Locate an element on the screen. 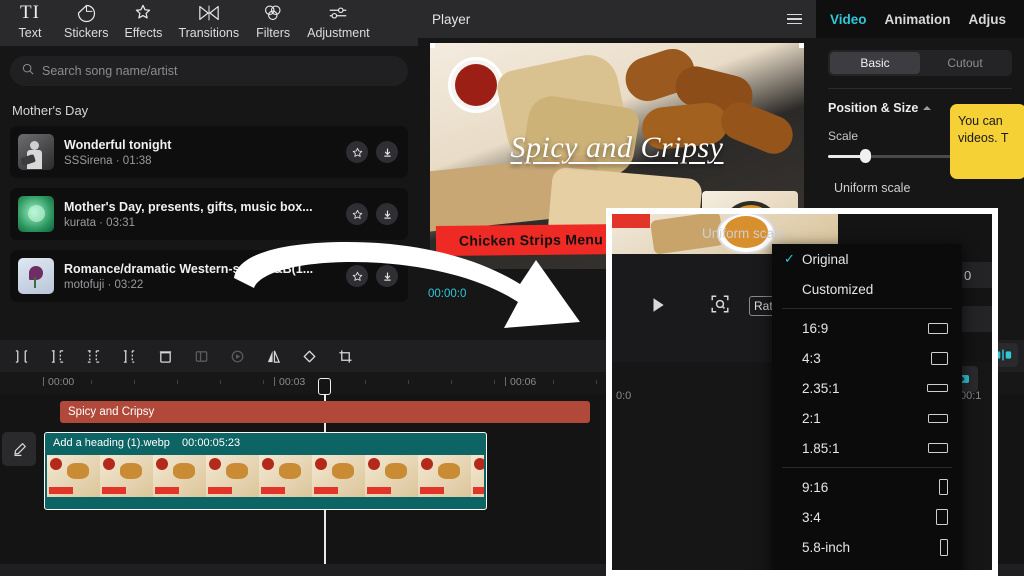  toolbar-item-adjustment: Adjustment is located at coordinates (338, 20).